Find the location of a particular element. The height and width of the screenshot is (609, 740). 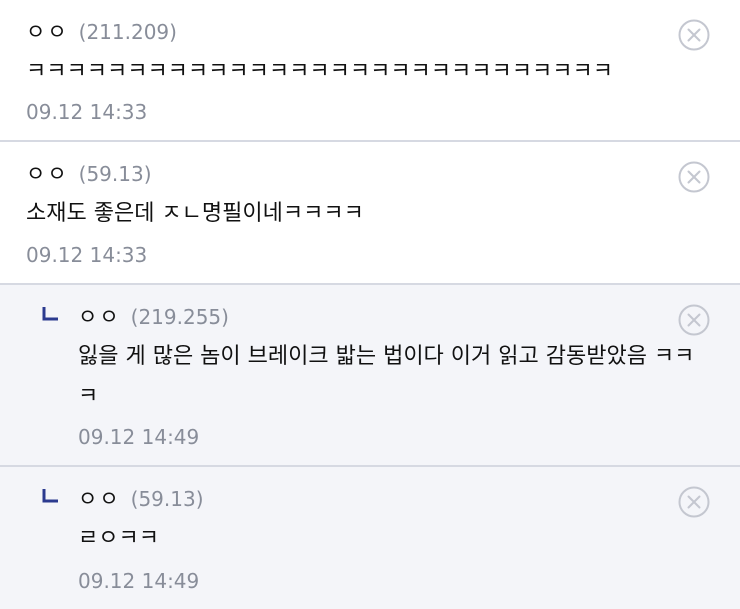

comment-text: ㄹㅇㅋㅋ is located at coordinates (118, 538).